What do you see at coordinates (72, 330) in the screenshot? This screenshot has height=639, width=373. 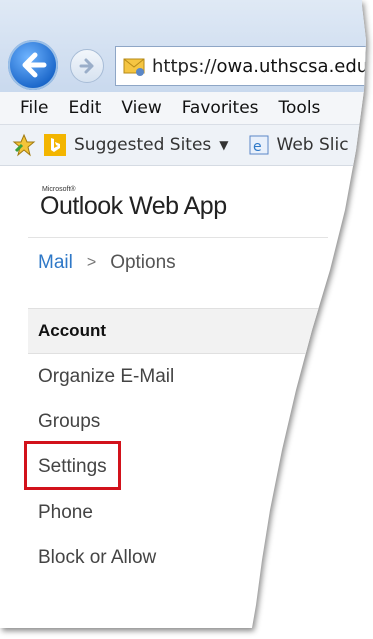 I see `account-label: Account` at bounding box center [72, 330].